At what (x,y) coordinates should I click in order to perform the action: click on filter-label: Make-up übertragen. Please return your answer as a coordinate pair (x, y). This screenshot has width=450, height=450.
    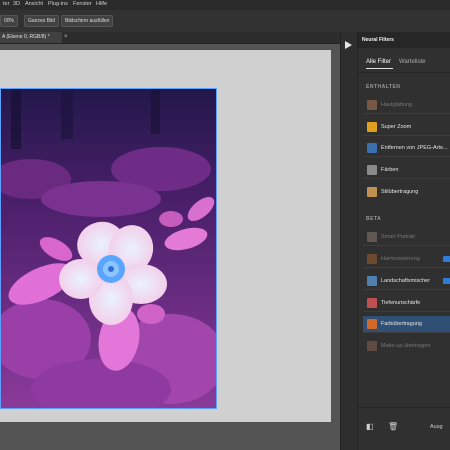
    Looking at the image, I should click on (406, 346).